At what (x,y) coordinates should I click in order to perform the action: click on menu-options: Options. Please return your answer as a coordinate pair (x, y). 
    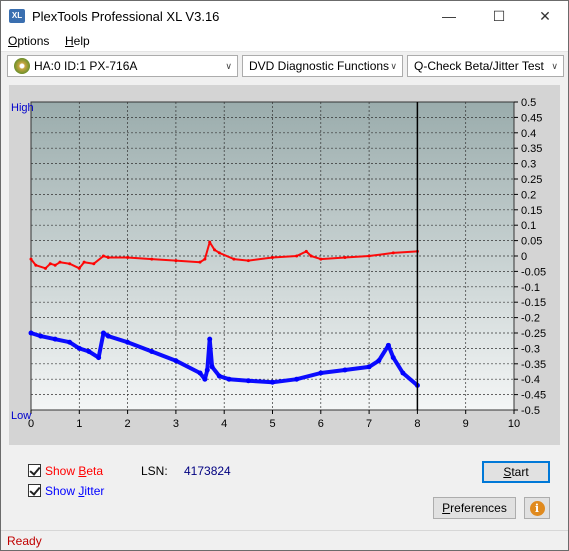
    Looking at the image, I should click on (28, 41).